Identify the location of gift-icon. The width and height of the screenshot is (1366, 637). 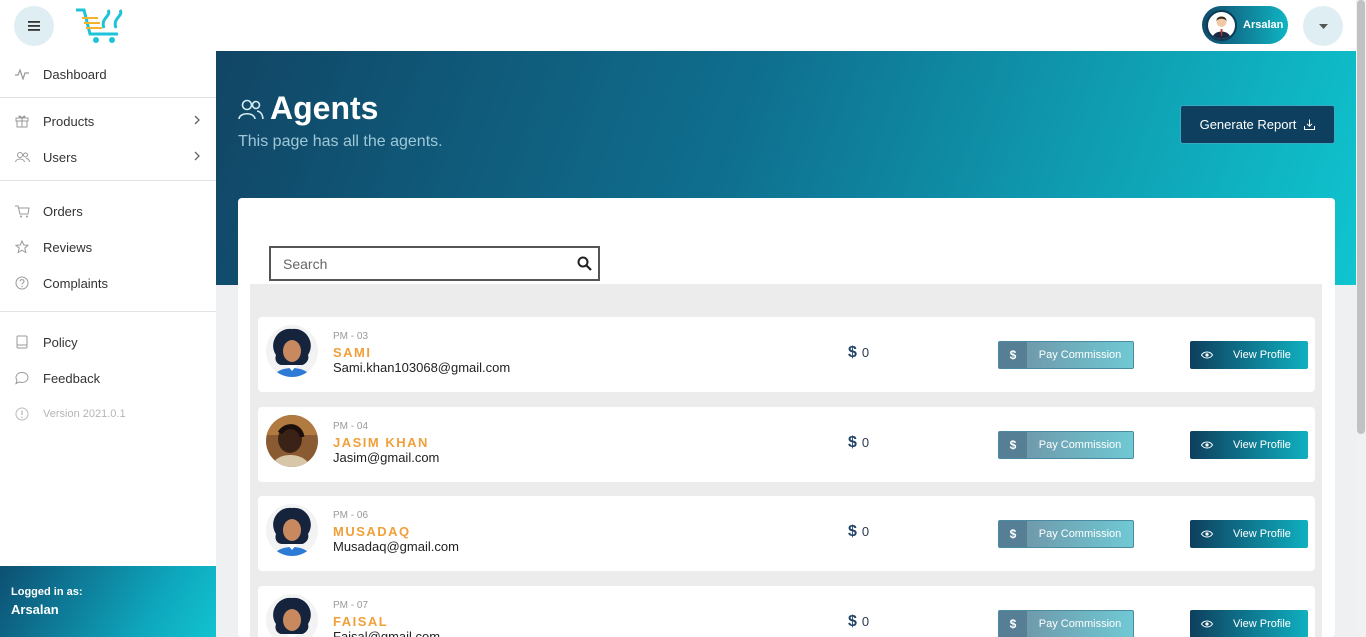
(22, 121).